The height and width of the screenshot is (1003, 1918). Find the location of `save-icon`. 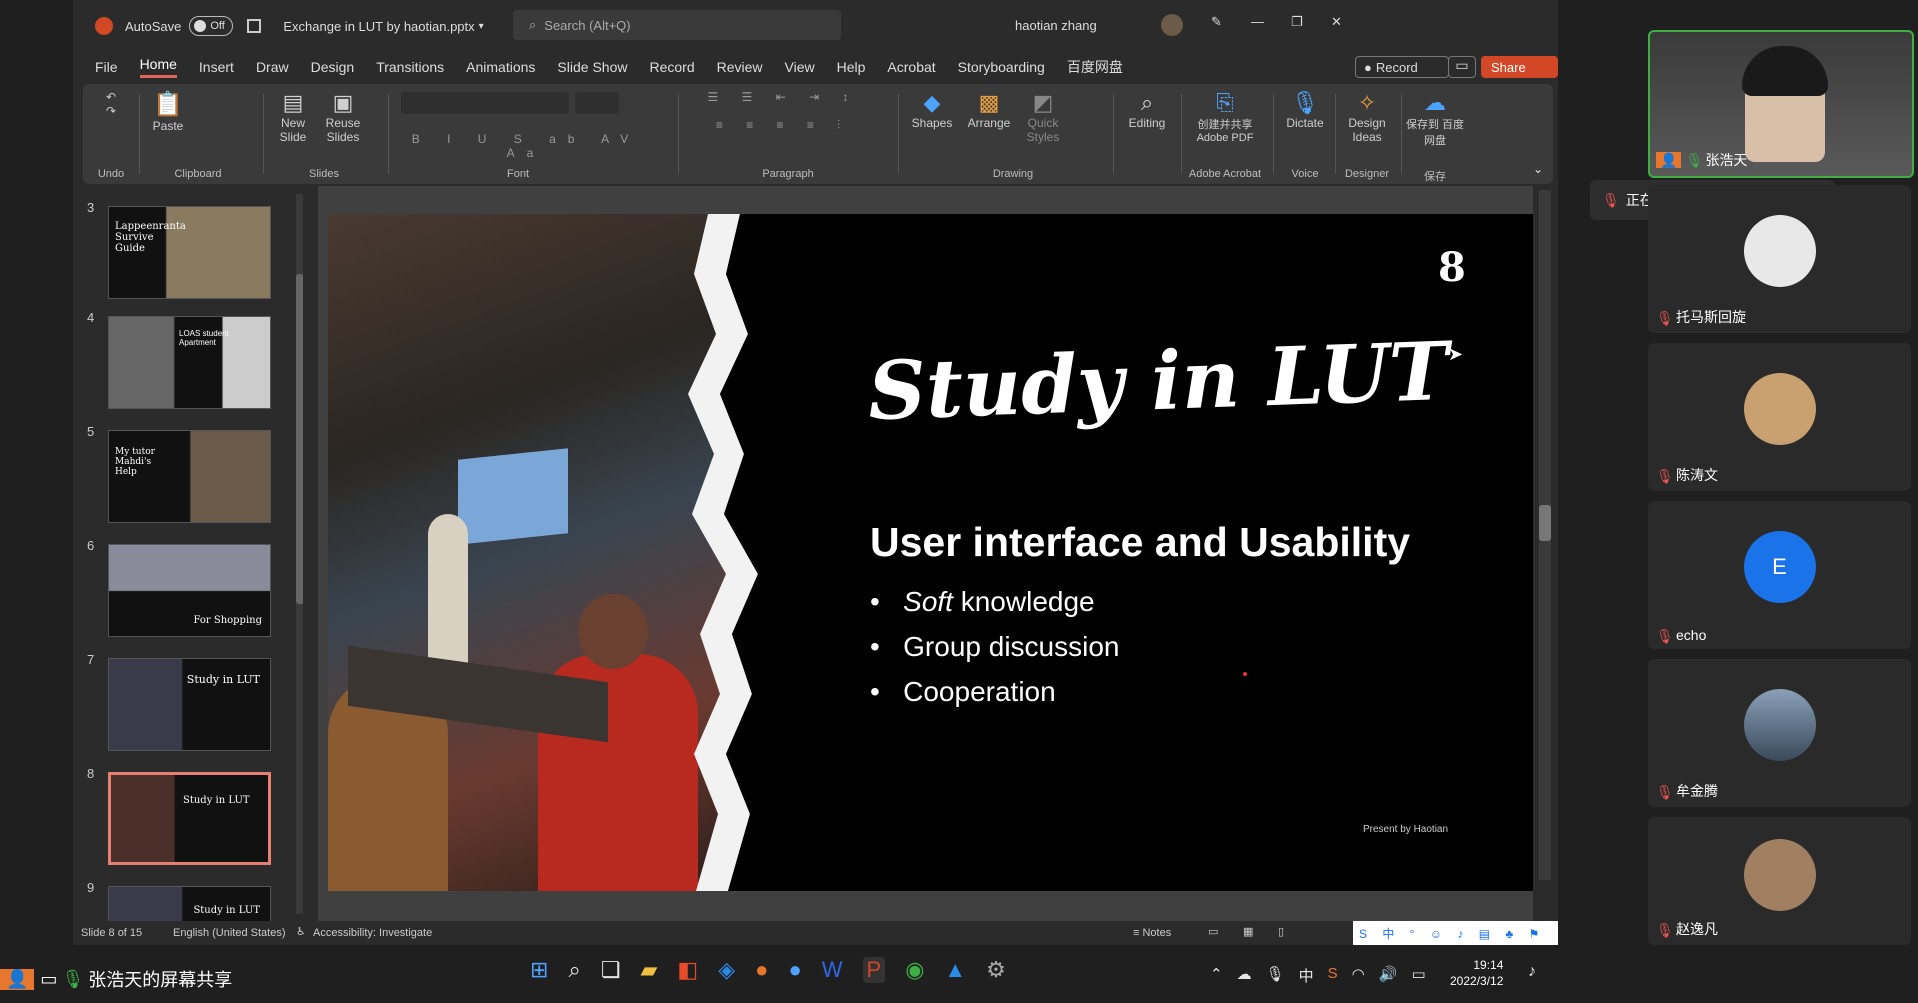

save-icon is located at coordinates (254, 26).